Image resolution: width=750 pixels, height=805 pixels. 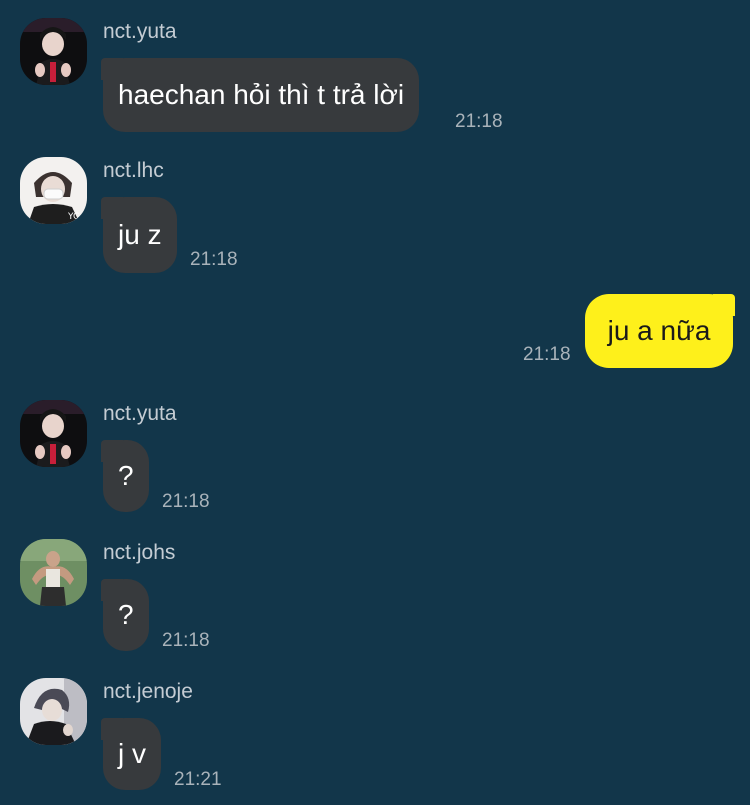 I want to click on avatar-photo-icon: YC, so click(x=53, y=190).